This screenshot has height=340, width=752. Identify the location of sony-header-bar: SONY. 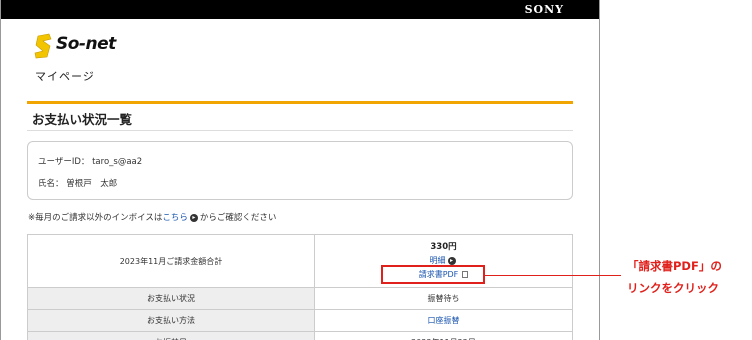
(300, 9).